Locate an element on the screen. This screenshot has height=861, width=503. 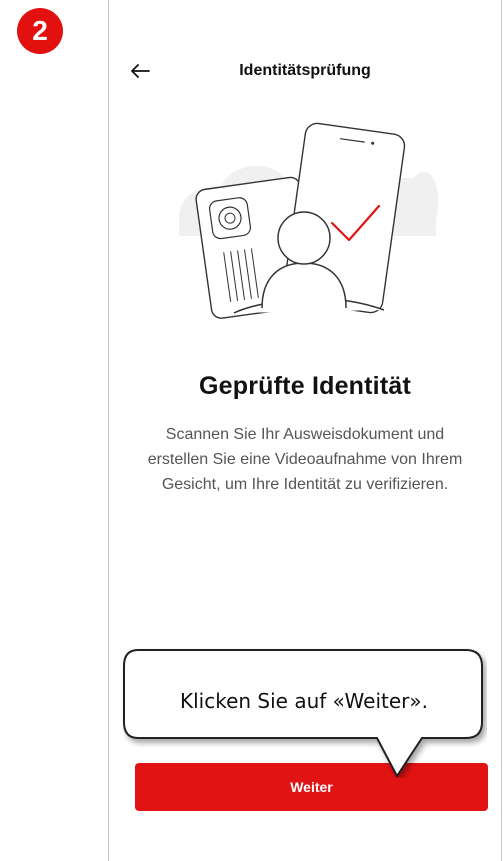
top-bar: Identitätsprüfung is located at coordinates (305, 72).